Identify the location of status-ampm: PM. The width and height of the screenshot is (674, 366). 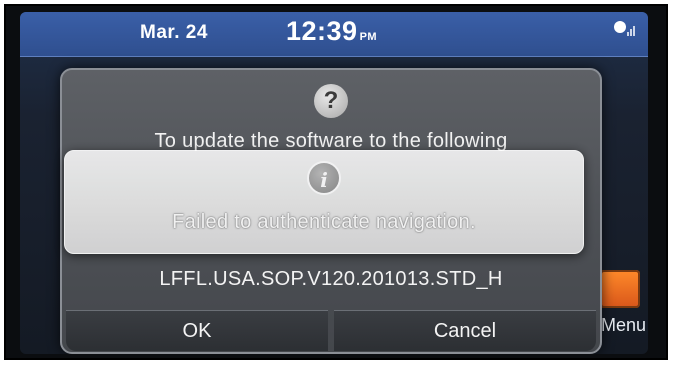
(368, 37).